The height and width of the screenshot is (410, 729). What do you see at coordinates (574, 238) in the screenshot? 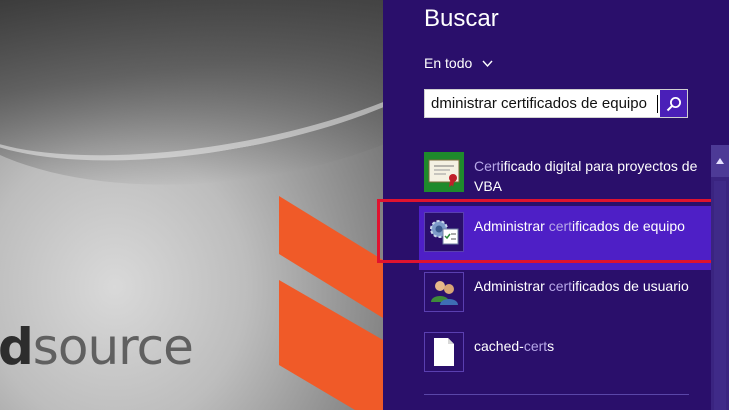
I see `result-item-manage-computer-certificates: Administrar certificados de equipo` at bounding box center [574, 238].